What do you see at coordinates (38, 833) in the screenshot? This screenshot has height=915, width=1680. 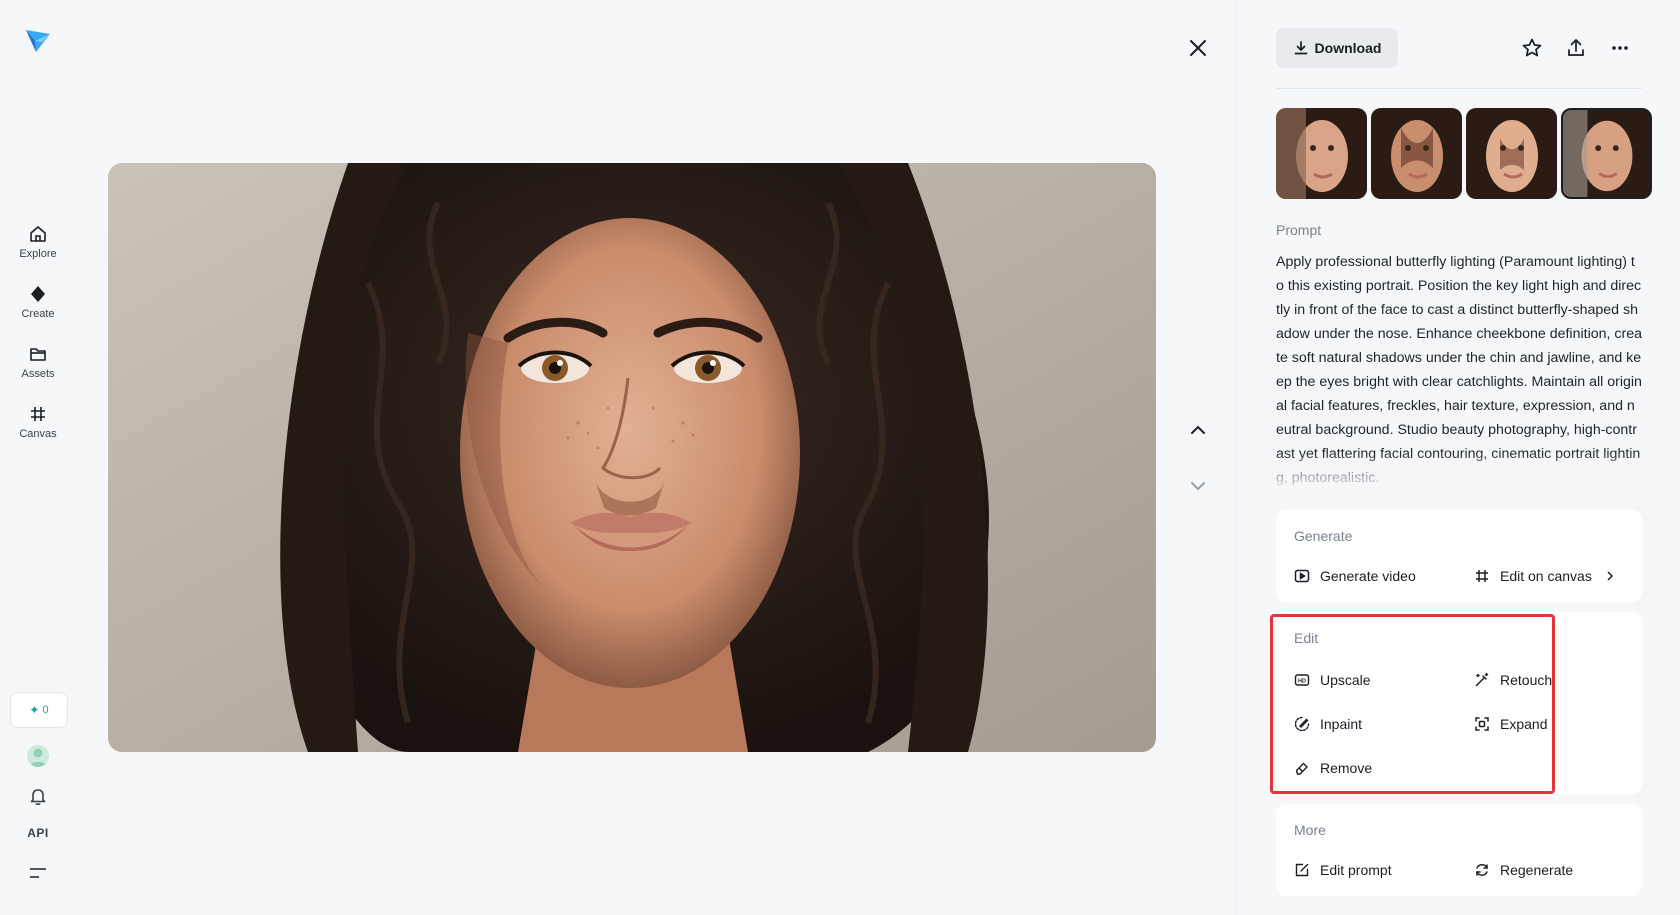 I see `api-link: API` at bounding box center [38, 833].